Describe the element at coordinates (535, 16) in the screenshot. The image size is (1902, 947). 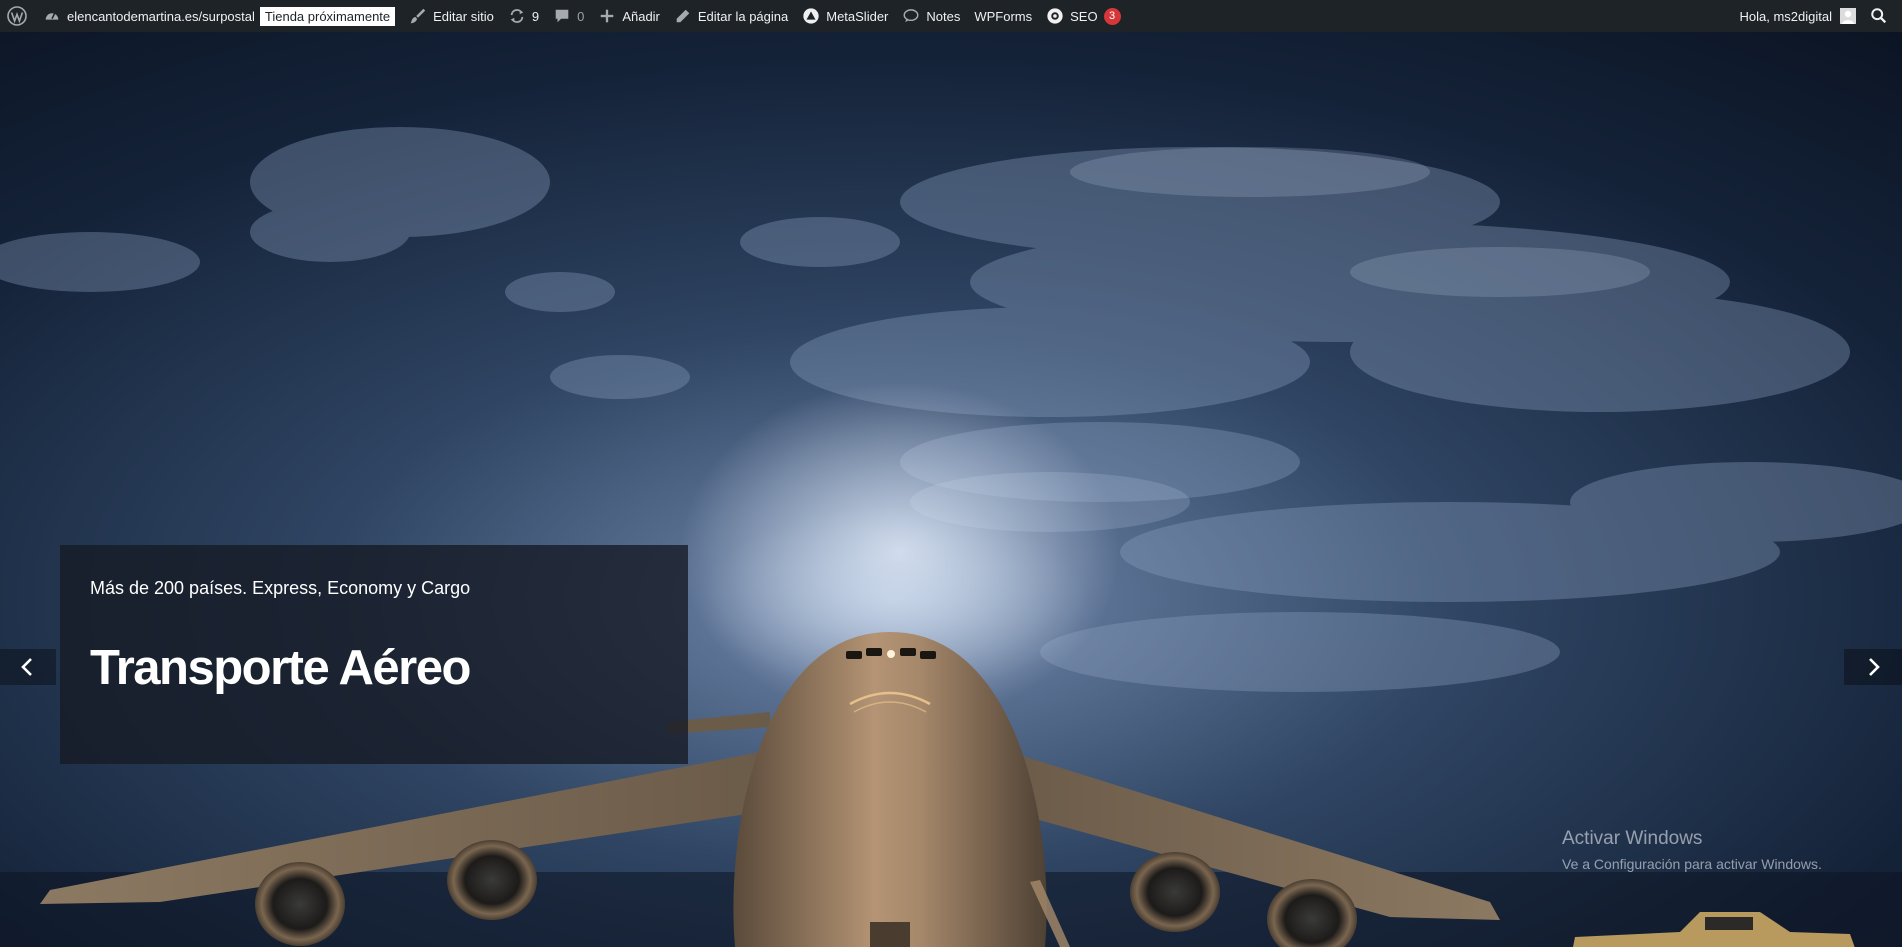
I see `updates-count: 9` at that location.